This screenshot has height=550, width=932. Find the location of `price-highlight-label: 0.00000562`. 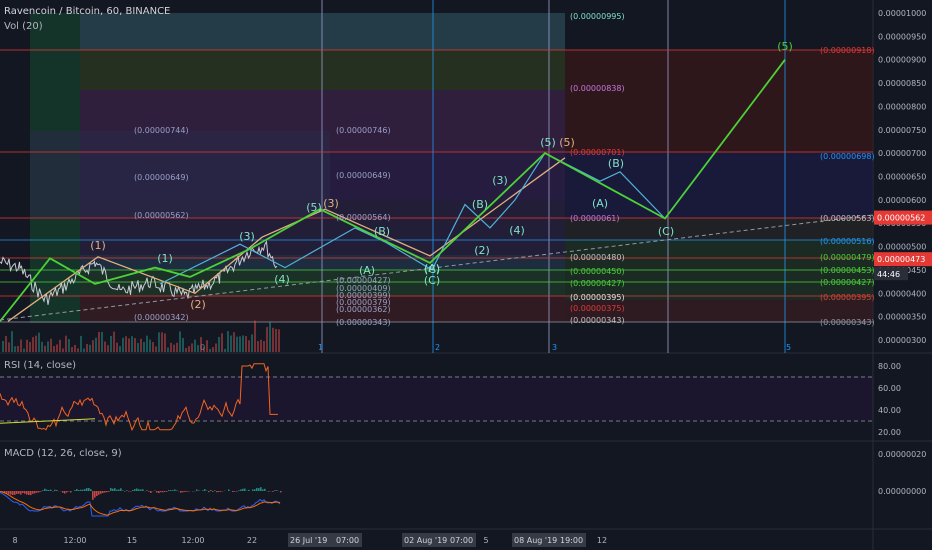

price-highlight-label: 0.00000562 is located at coordinates (901, 218).